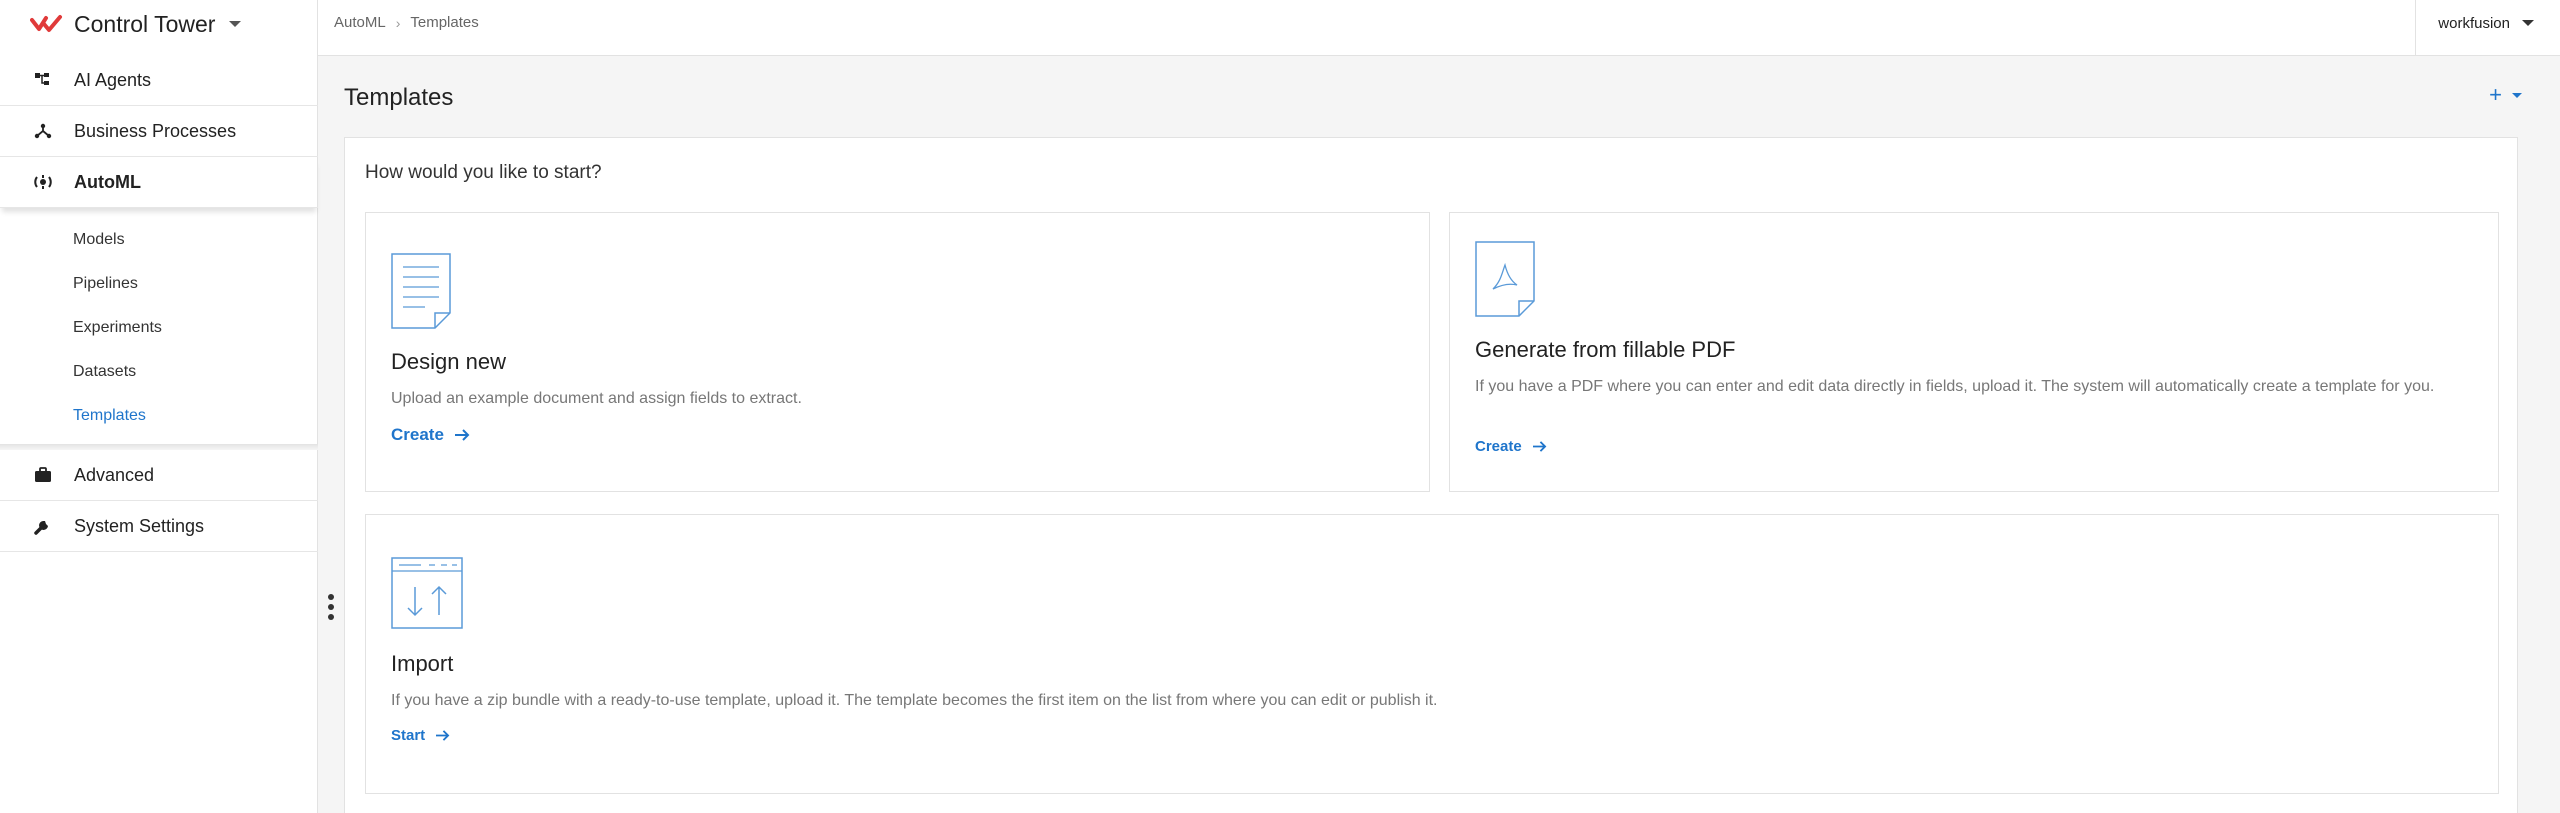  I want to click on breadcrumb-current: Templates, so click(444, 22).